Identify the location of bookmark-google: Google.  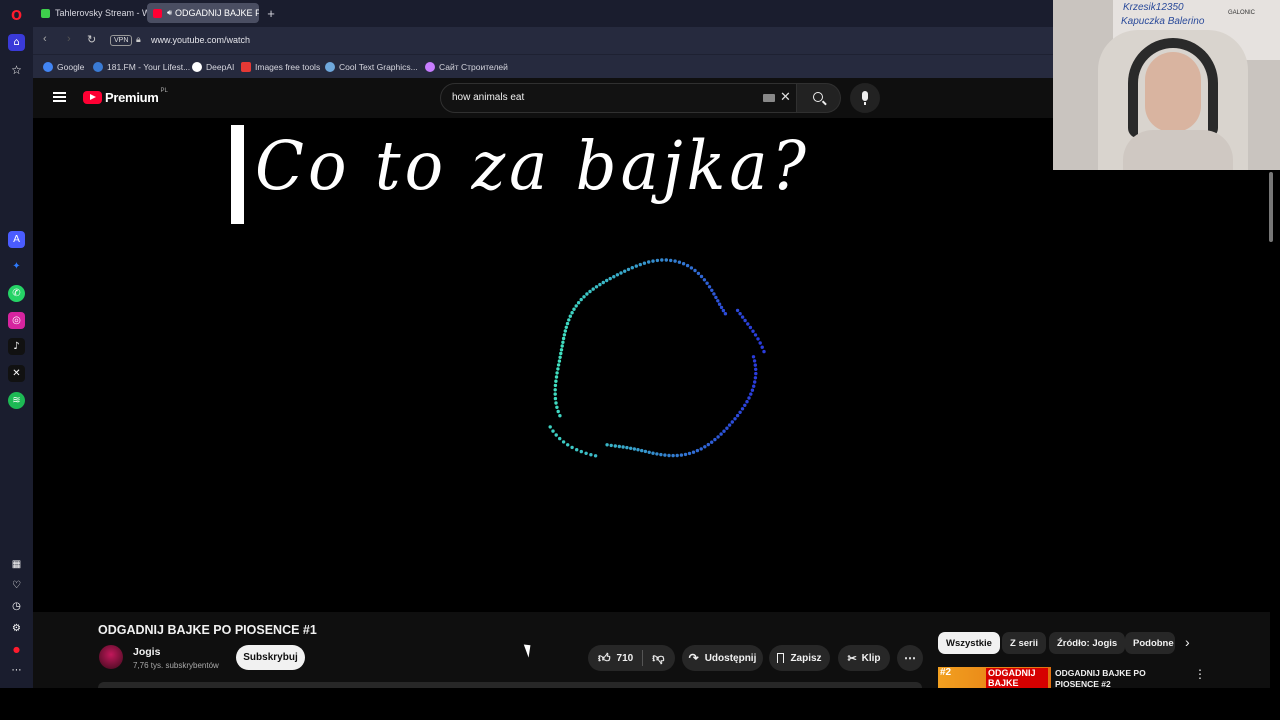
(63, 67).